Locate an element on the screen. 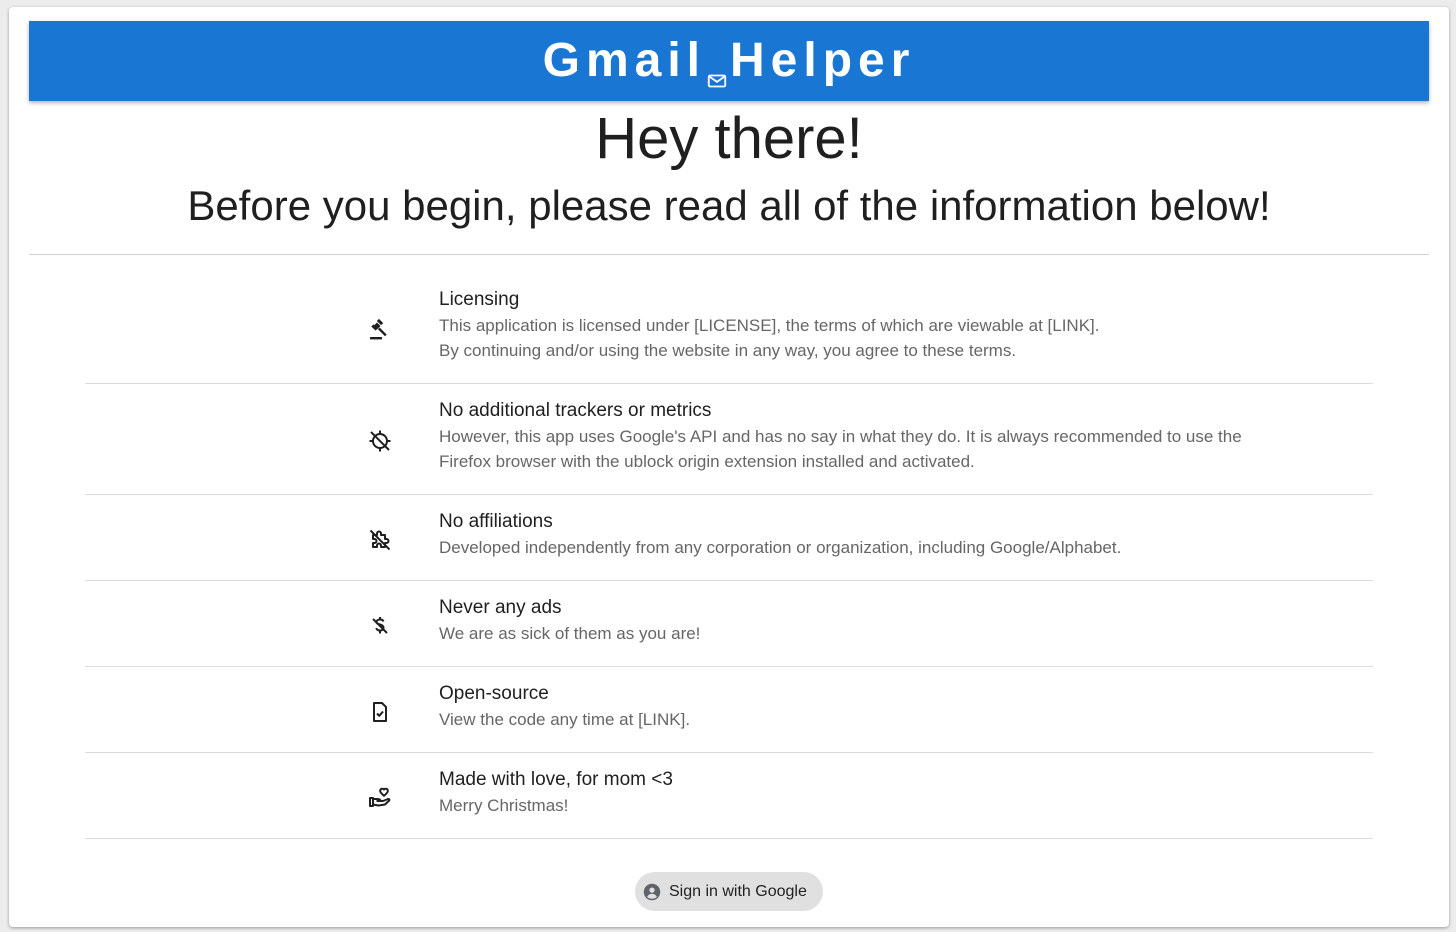 Image resolution: width=1456 pixels, height=932 pixels. item-title: Open-source is located at coordinates (494, 693).